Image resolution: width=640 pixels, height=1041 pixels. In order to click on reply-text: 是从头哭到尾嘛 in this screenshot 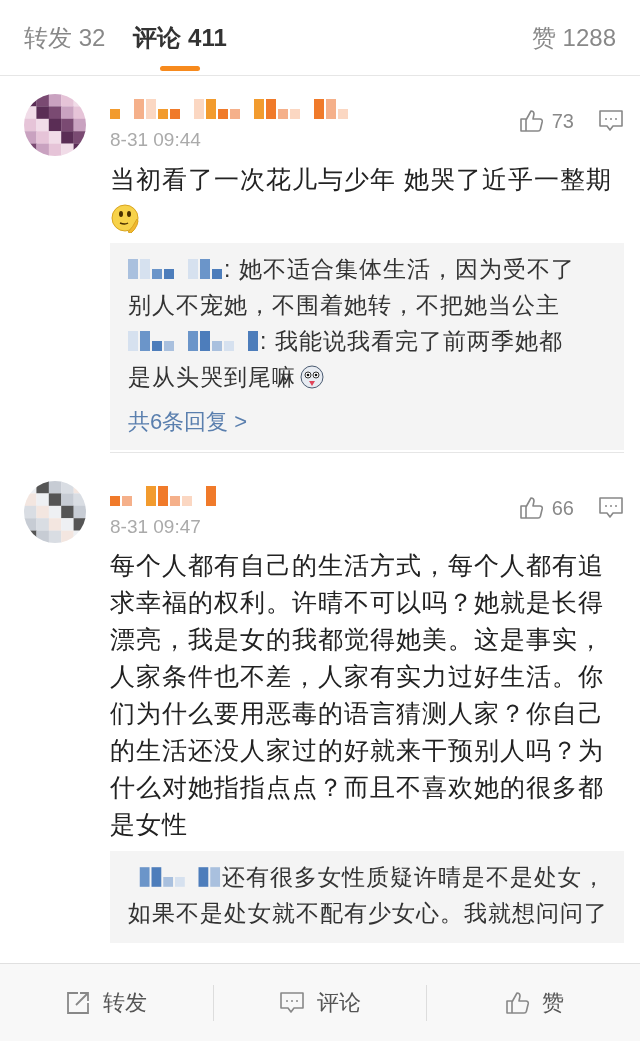, I will do `click(212, 377)`.